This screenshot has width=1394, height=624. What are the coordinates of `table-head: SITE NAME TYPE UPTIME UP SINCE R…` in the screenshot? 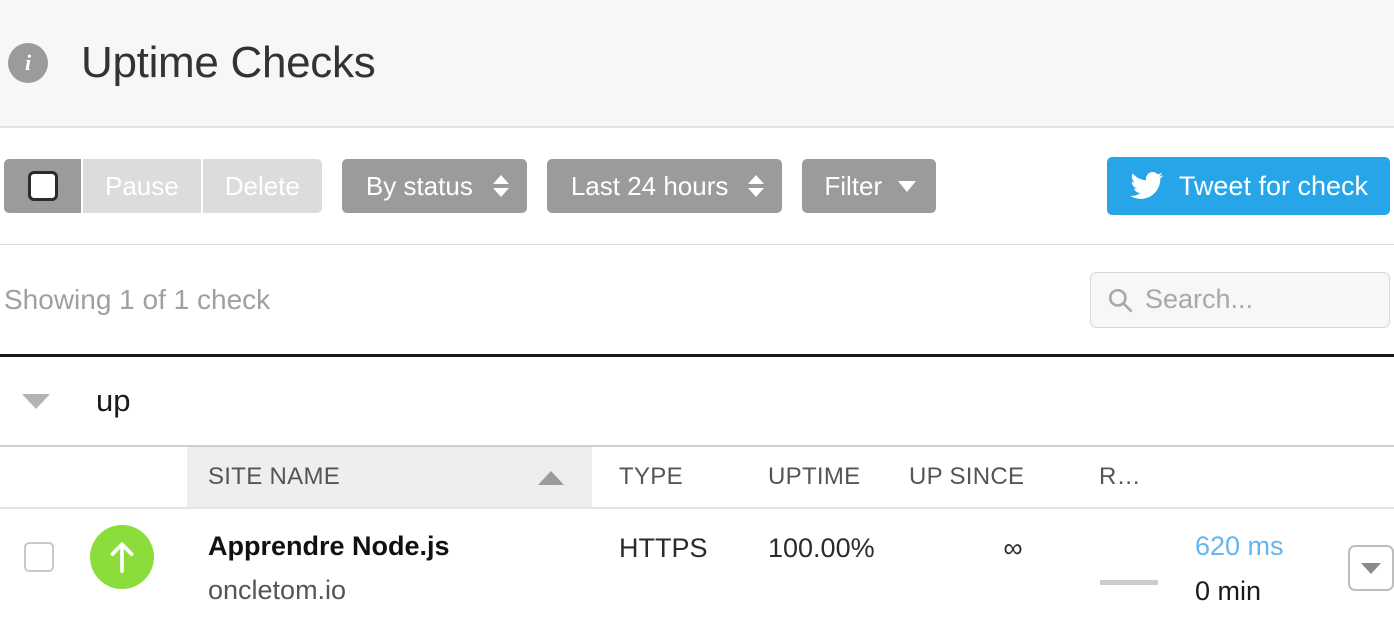 It's located at (697, 477).